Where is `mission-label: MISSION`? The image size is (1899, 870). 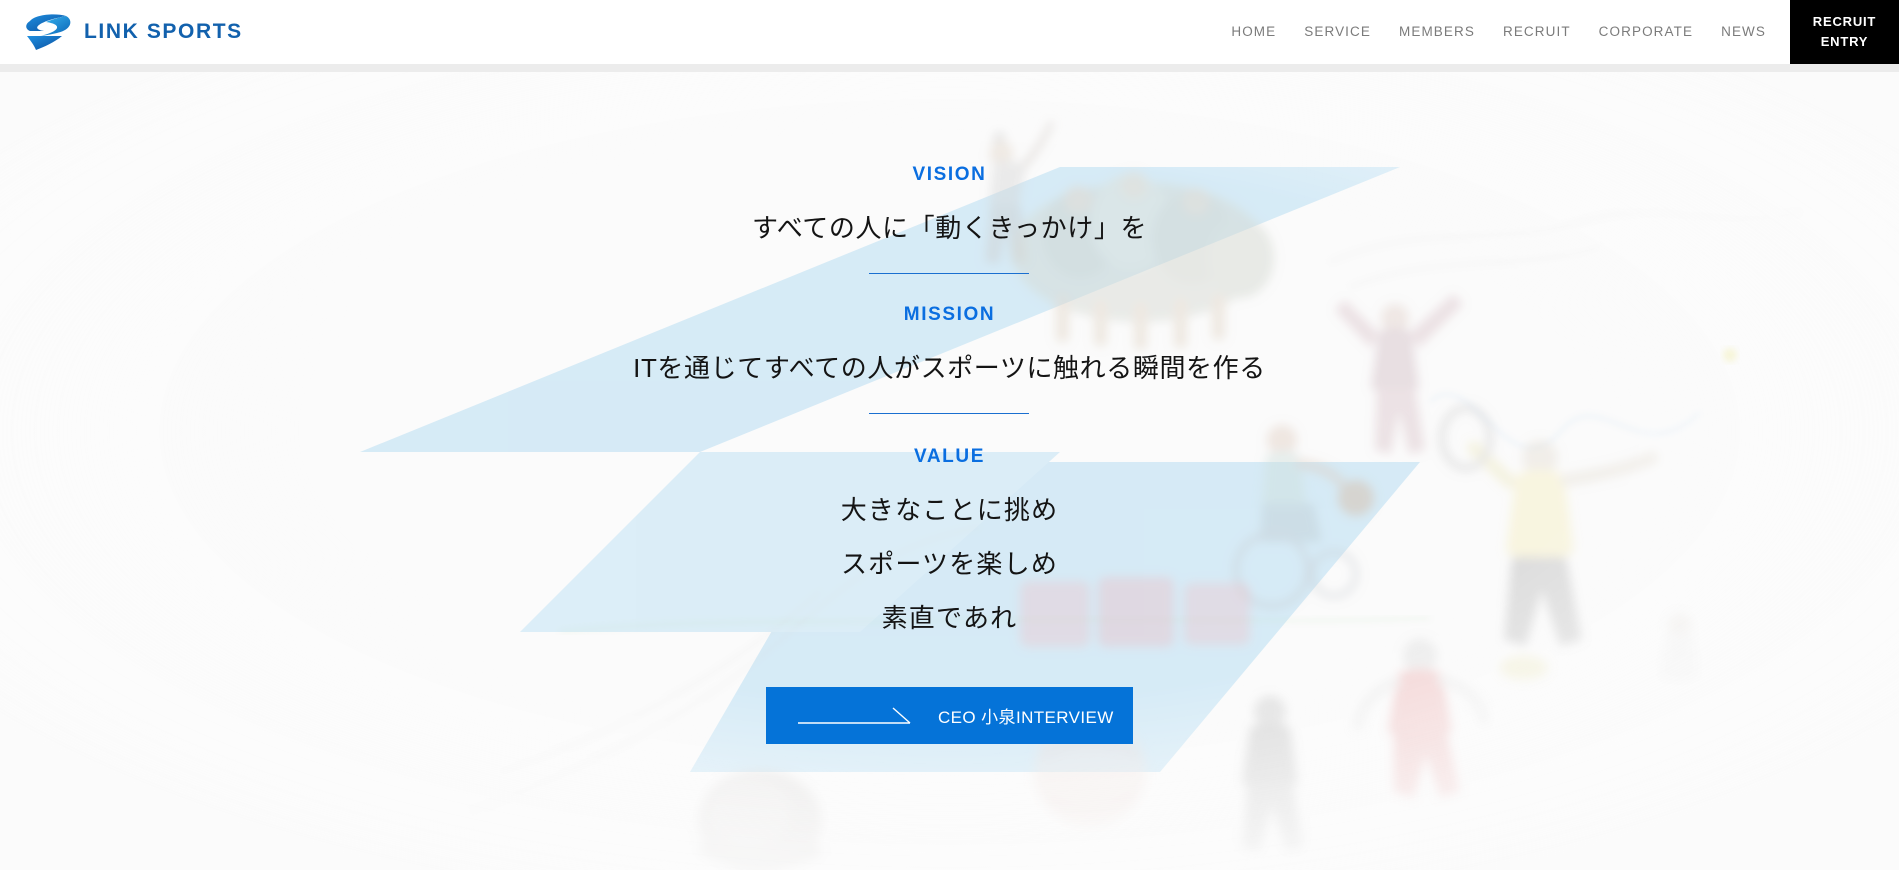
mission-label: MISSION is located at coordinates (949, 314).